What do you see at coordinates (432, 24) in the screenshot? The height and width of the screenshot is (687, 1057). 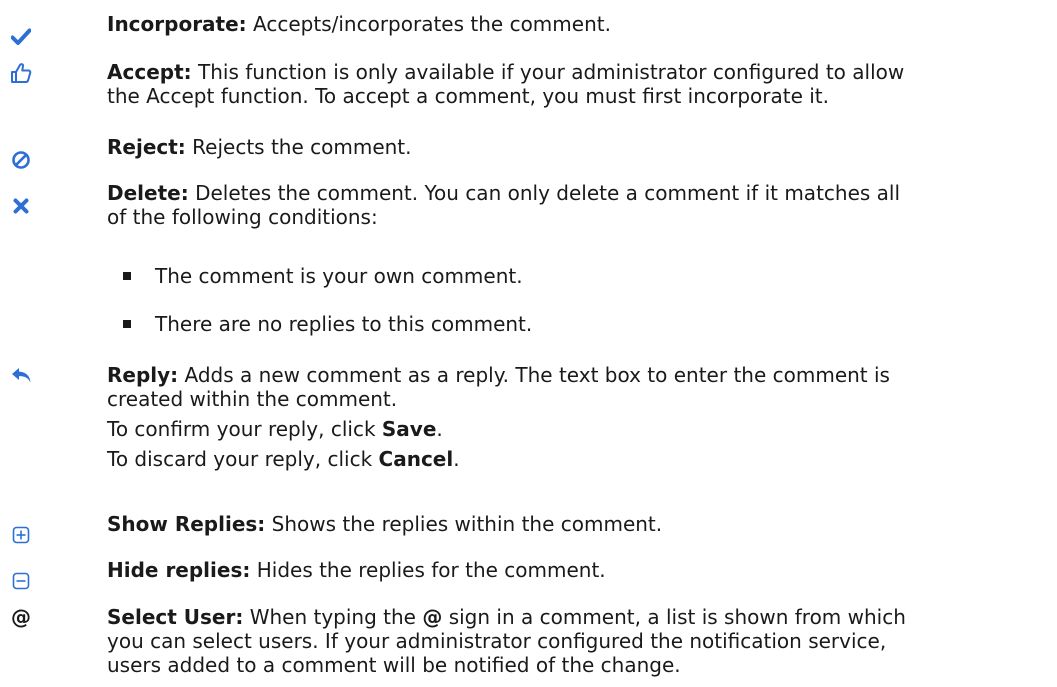 I see `incorporate-desc: Accepts/incorporates the comment.` at bounding box center [432, 24].